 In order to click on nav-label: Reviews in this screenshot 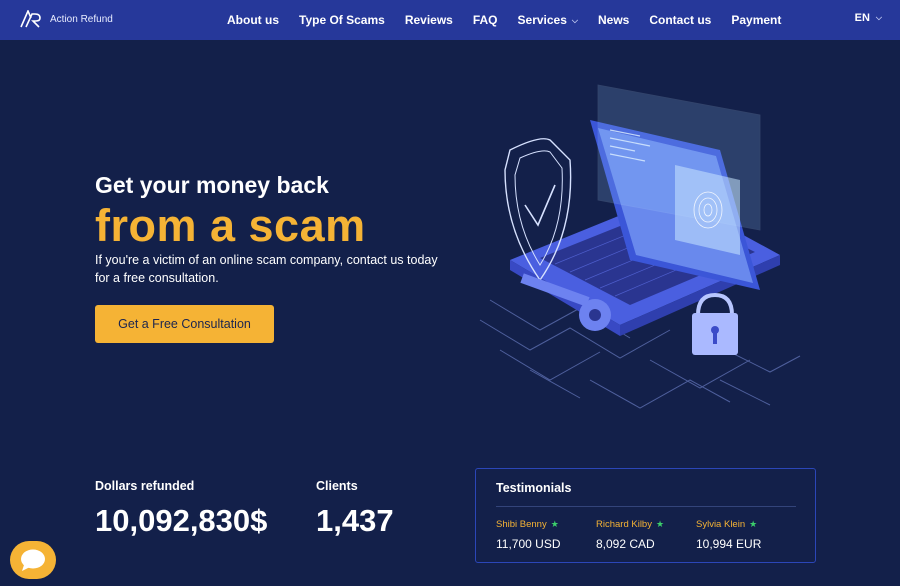, I will do `click(428, 20)`.